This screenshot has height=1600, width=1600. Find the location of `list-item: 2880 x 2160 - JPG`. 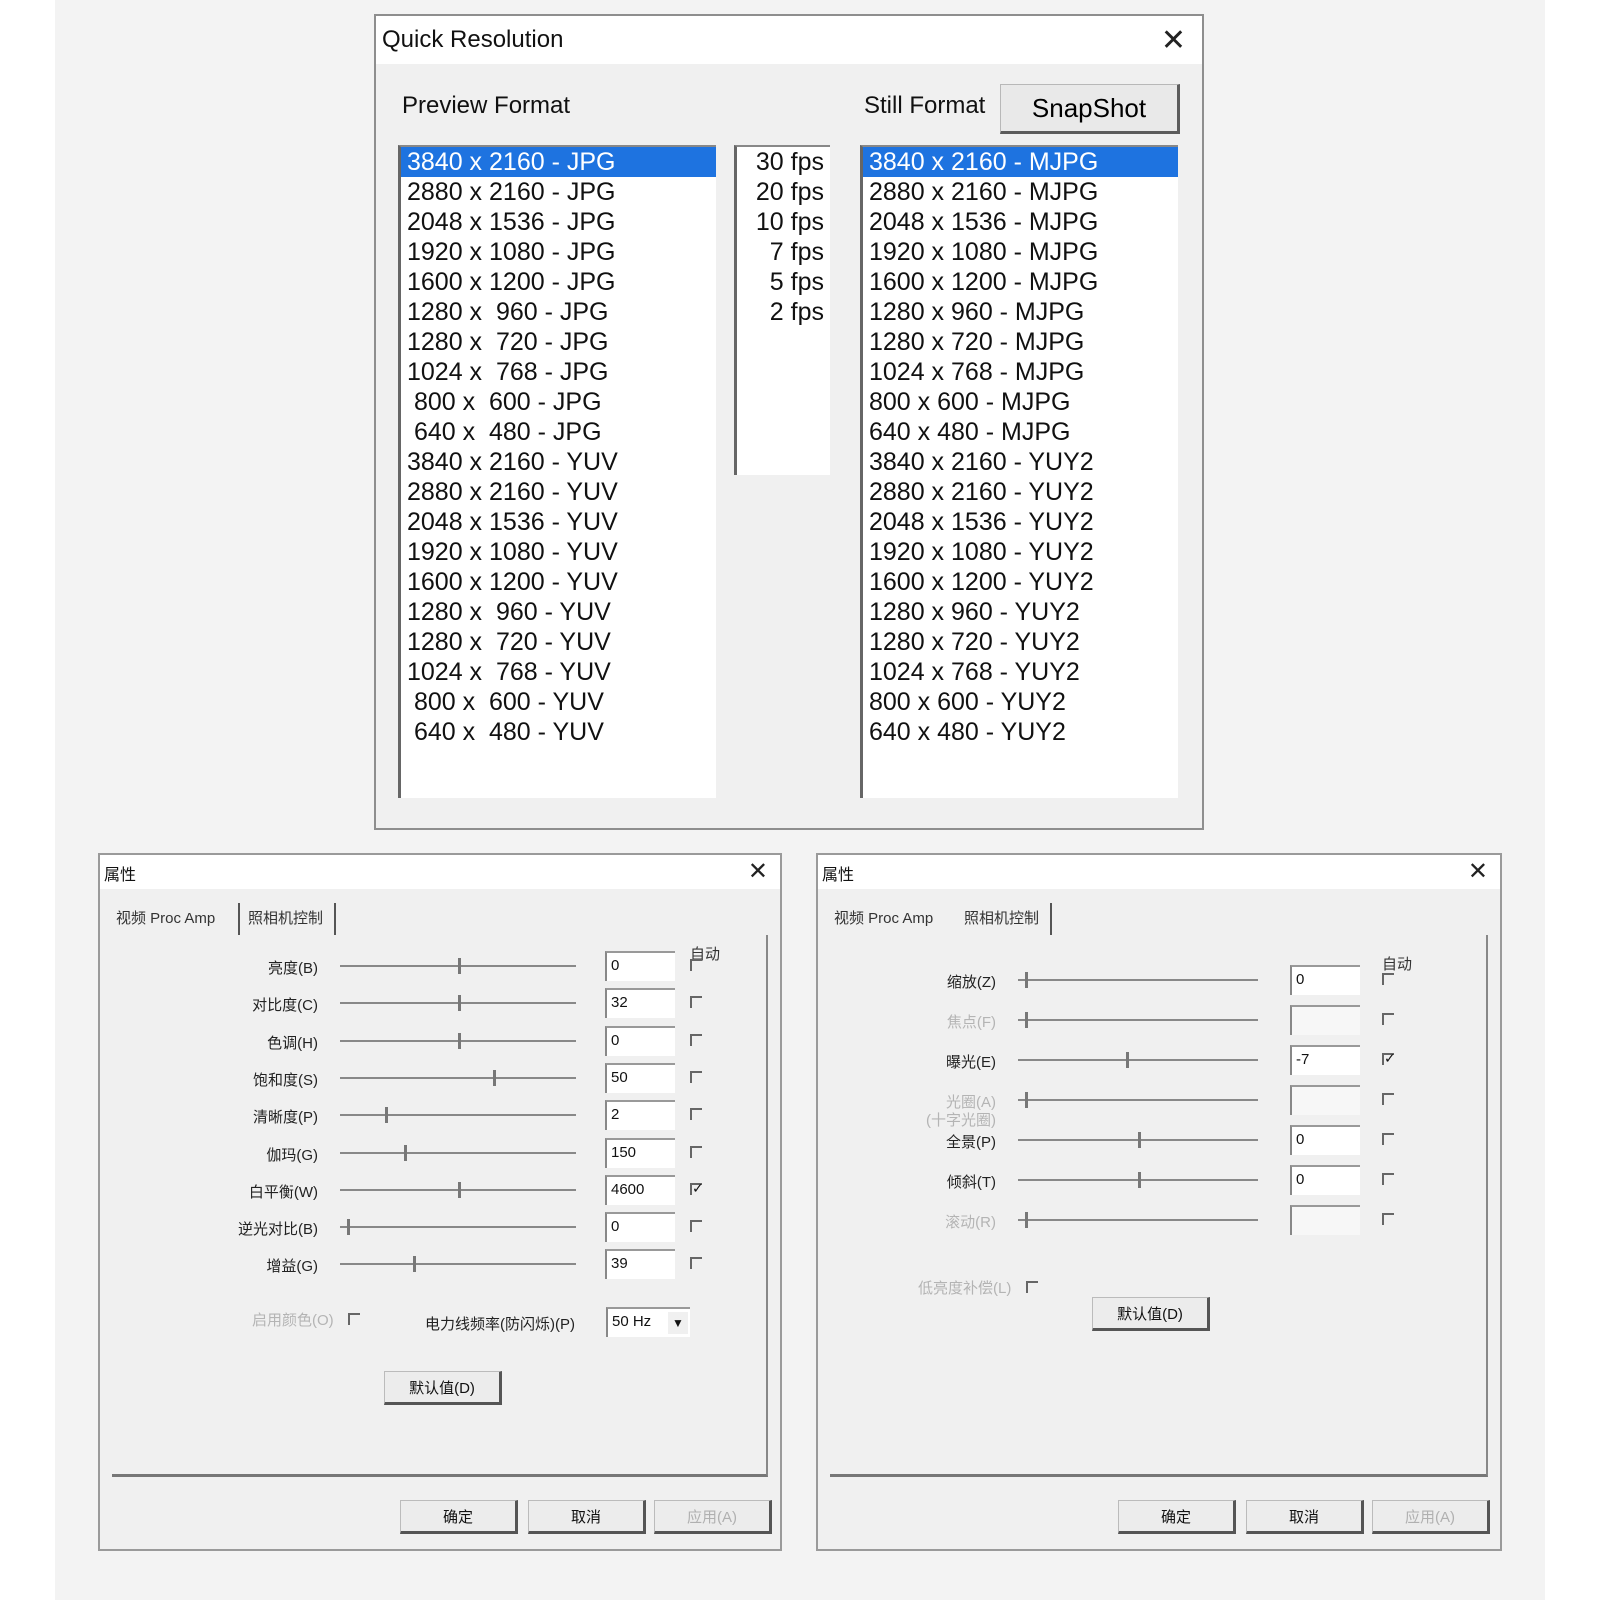

list-item: 2880 x 2160 - JPG is located at coordinates (558, 192).